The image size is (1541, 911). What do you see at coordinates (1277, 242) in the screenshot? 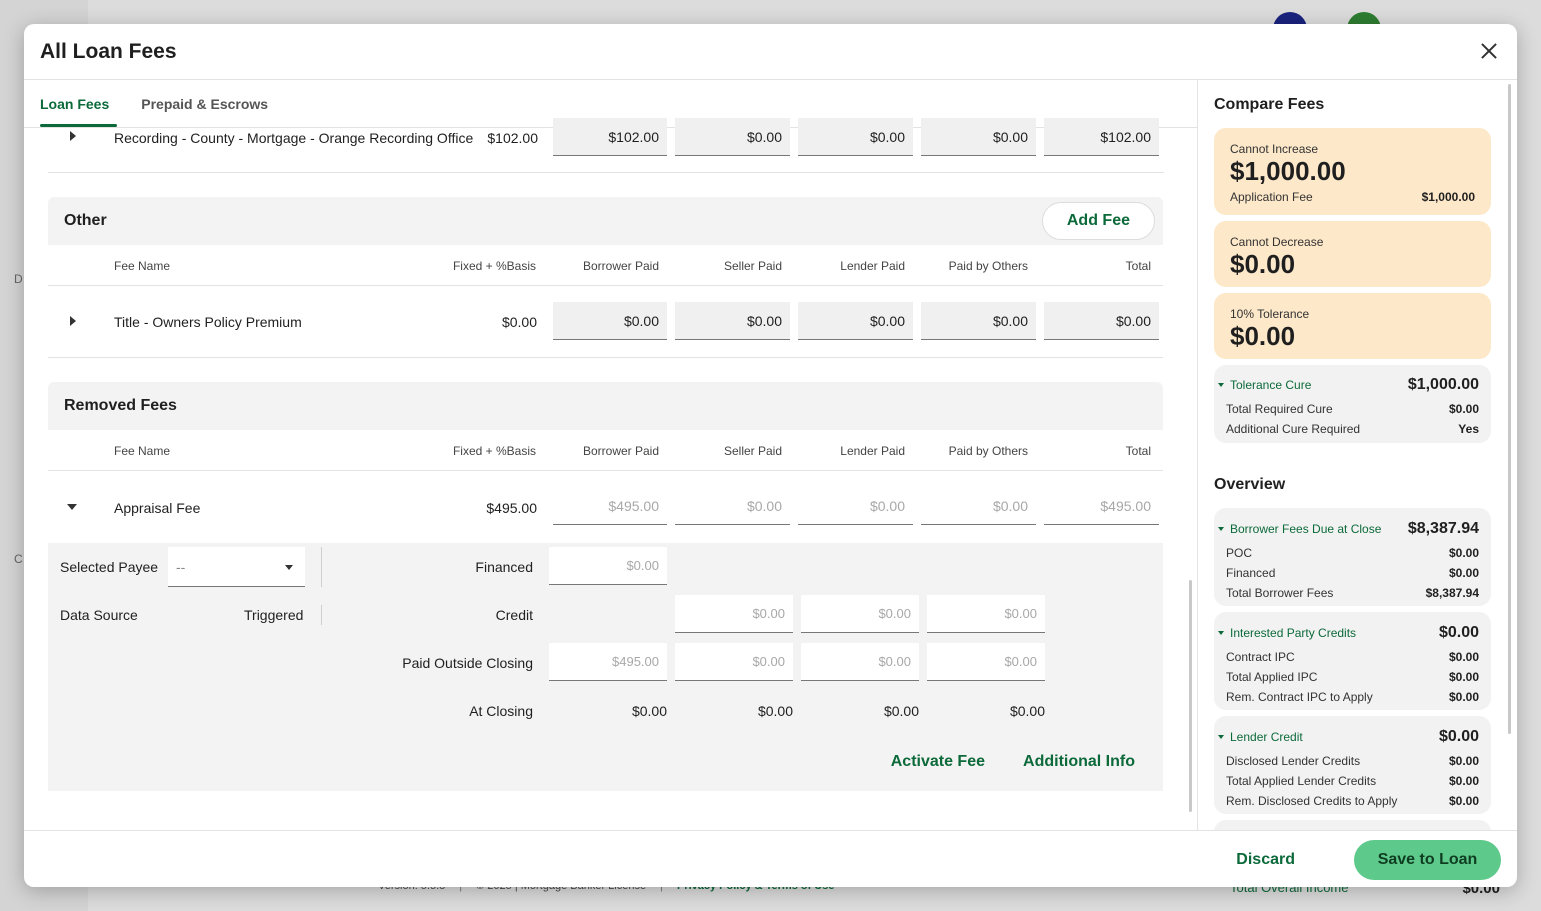
I see `card-label: Cannot Decrease` at bounding box center [1277, 242].